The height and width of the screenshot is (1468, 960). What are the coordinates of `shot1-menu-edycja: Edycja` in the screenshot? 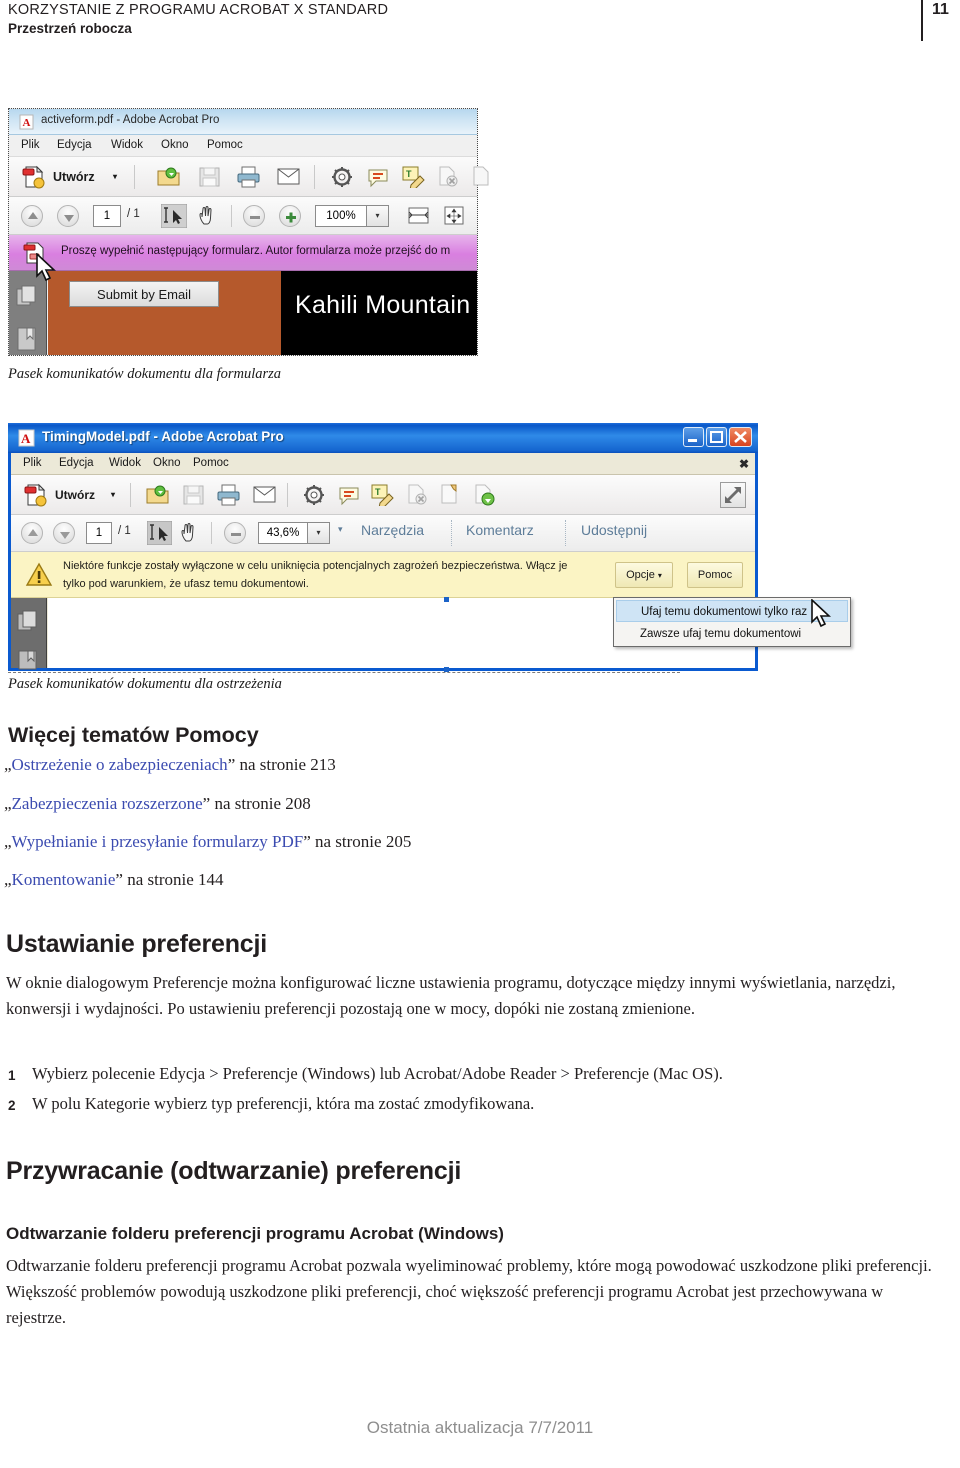 It's located at (74, 145).